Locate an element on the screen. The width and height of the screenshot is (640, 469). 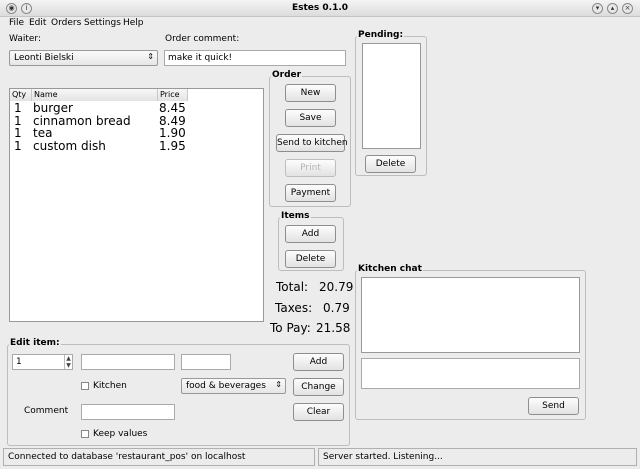
items-group-title: Items is located at coordinates (295, 216).